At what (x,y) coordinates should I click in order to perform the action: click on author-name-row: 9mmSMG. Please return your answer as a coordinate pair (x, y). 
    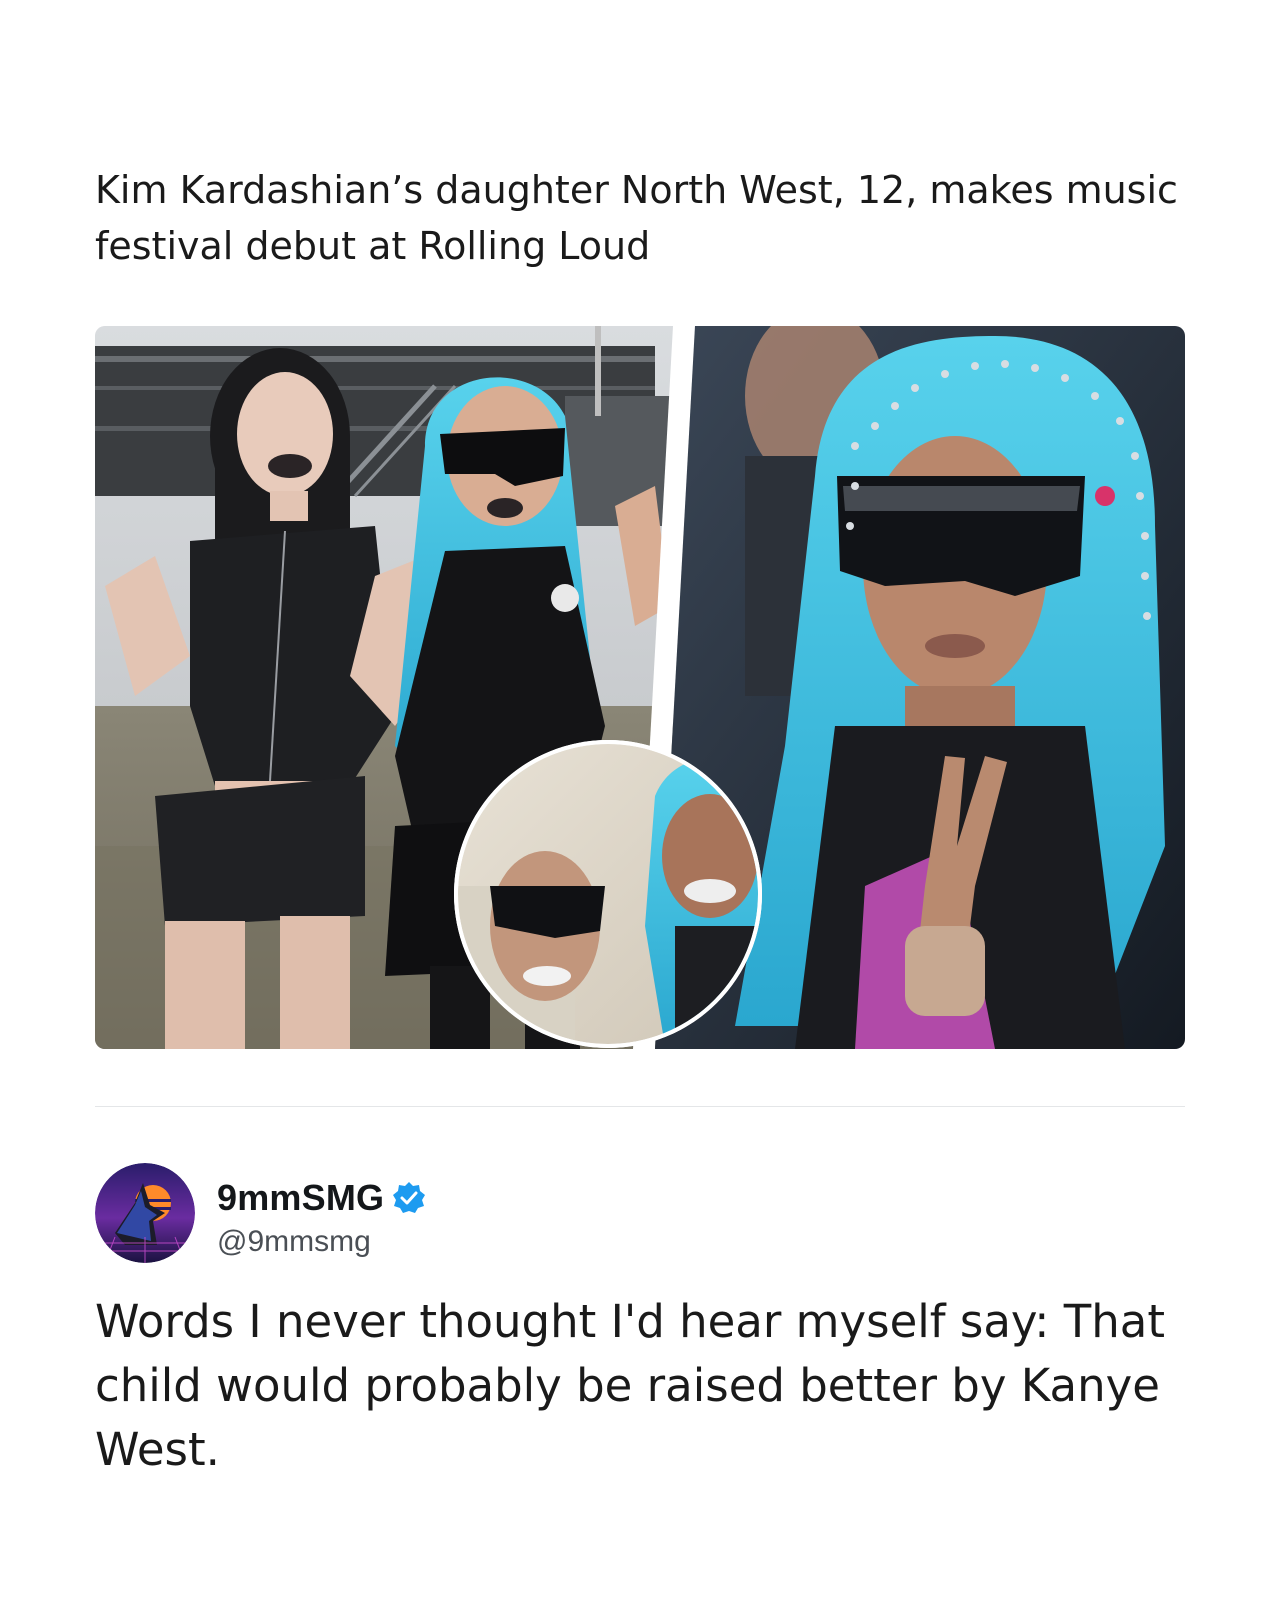
    Looking at the image, I should click on (321, 1198).